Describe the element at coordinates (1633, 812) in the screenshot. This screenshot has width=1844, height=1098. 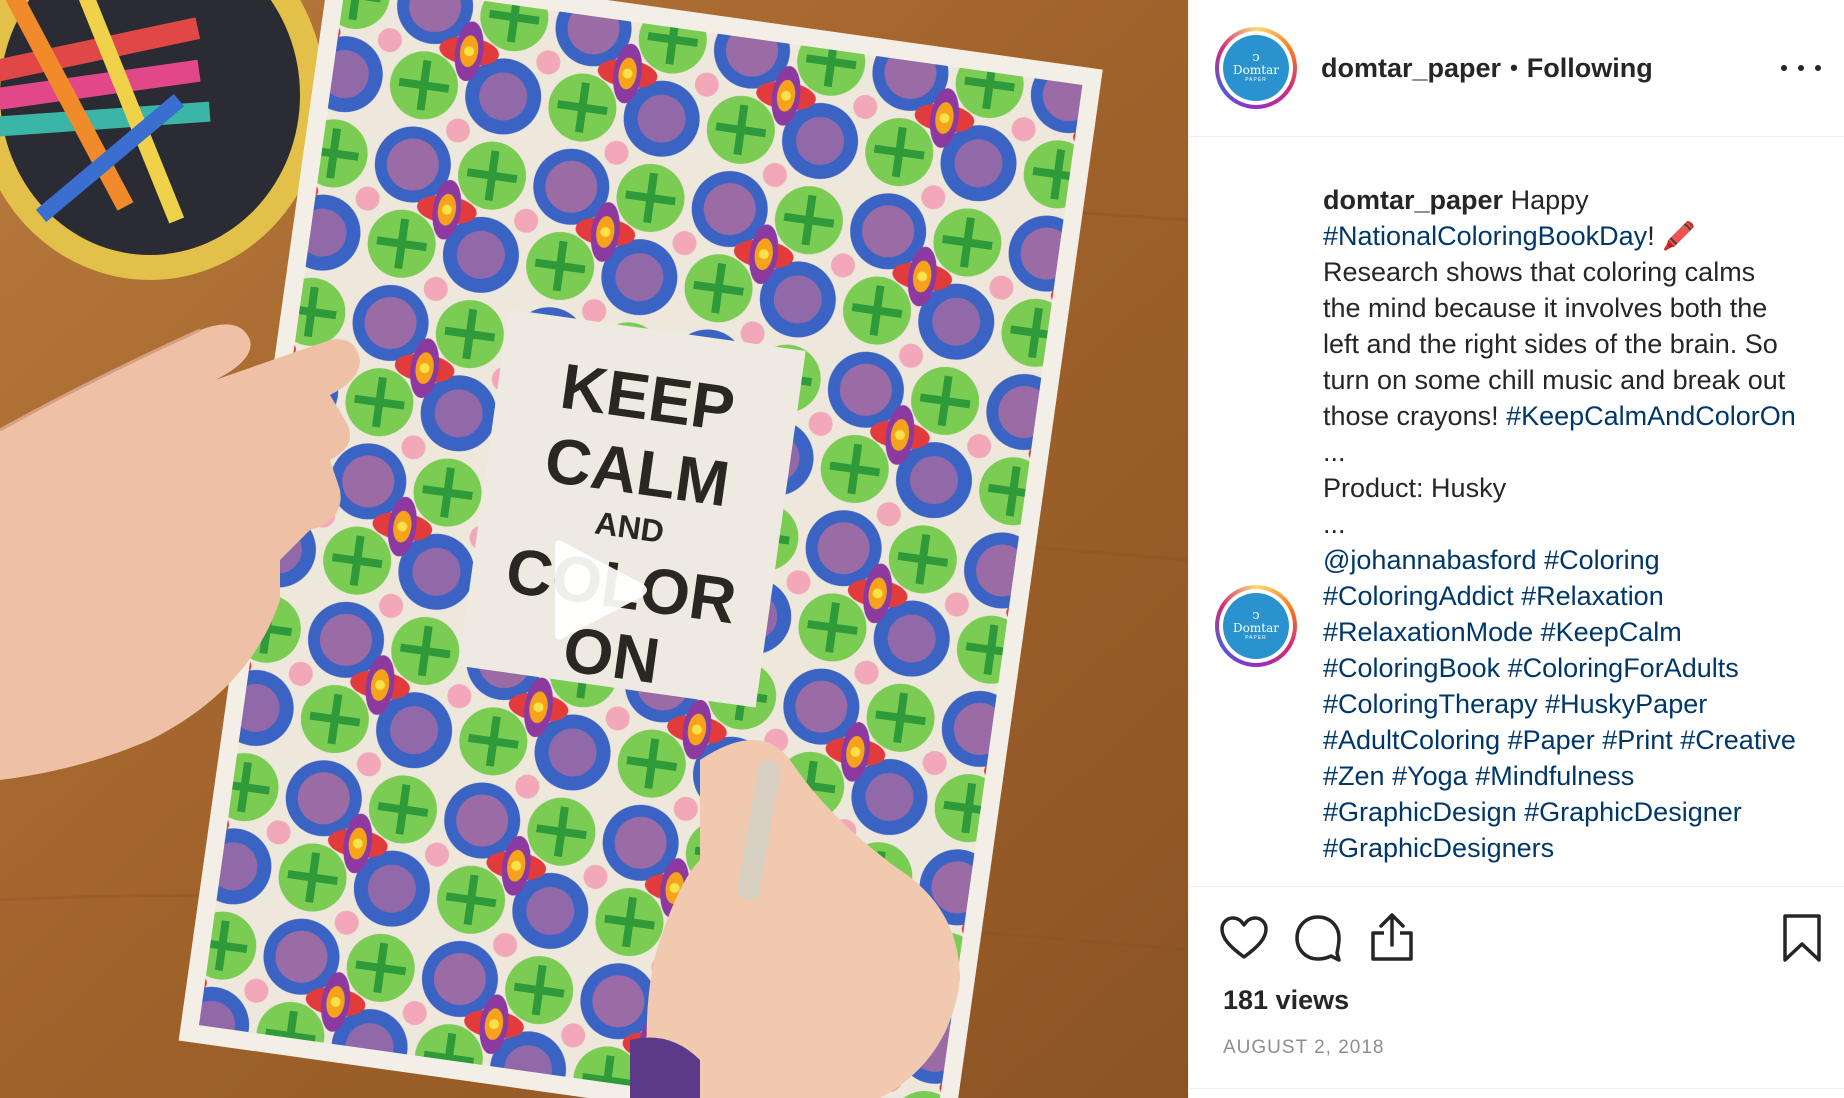
I see `hashtag-link: #GraphicDesigner` at that location.